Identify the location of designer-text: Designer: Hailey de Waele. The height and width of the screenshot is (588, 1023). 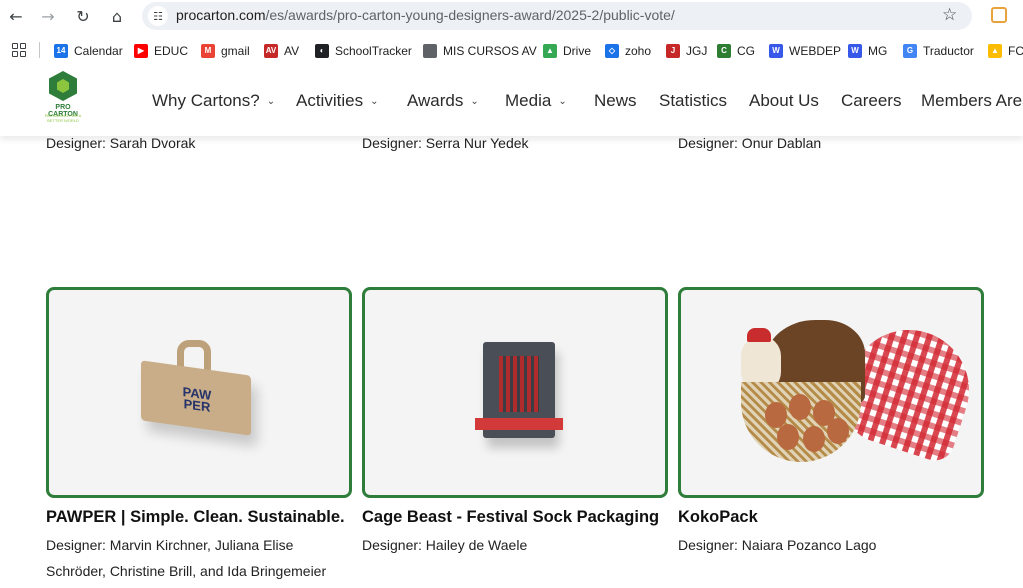
(445, 545).